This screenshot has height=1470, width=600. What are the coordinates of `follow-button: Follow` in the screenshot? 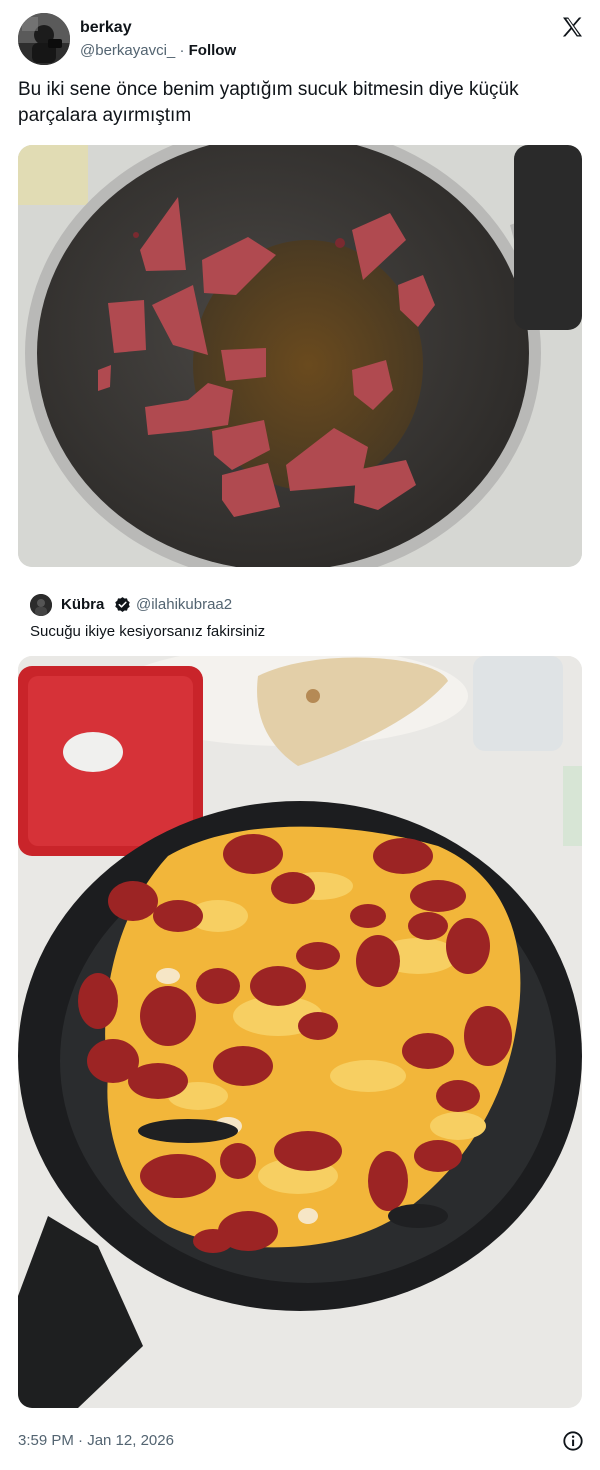 It's located at (213, 50).